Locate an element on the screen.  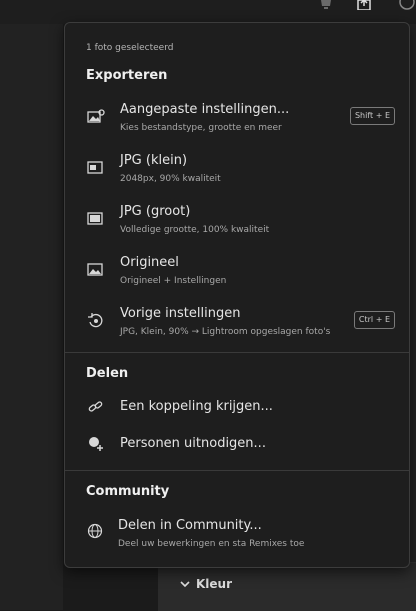
original-image-icon is located at coordinates (95, 269).